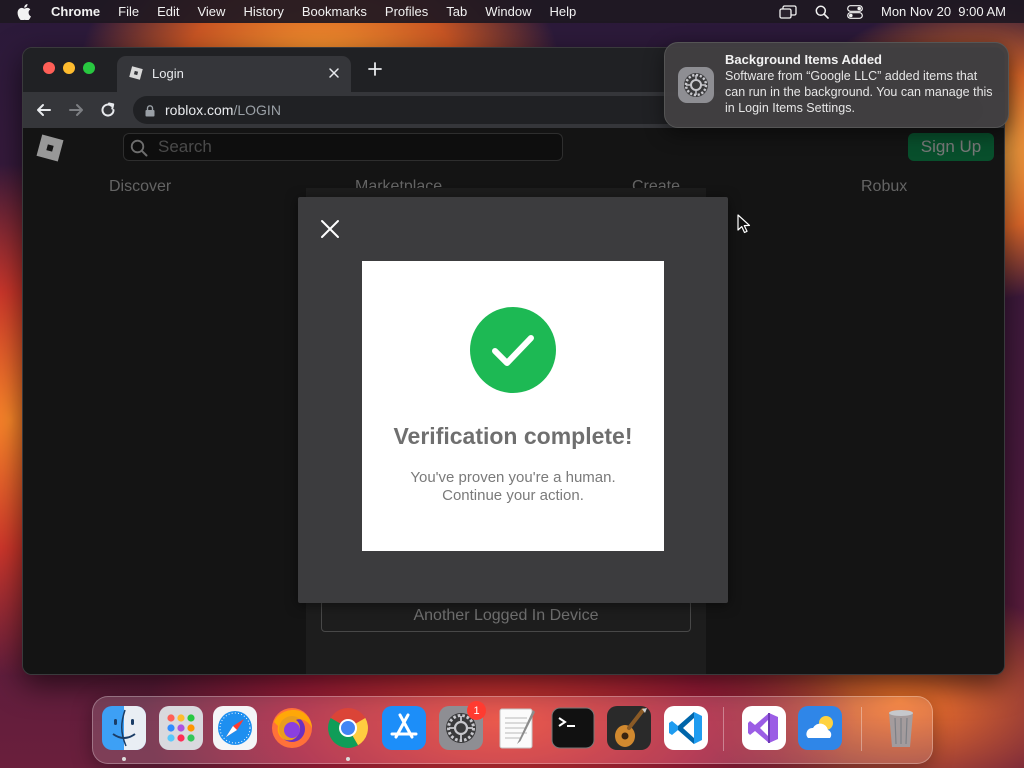  I want to click on chrome-running-indicator, so click(348, 759).